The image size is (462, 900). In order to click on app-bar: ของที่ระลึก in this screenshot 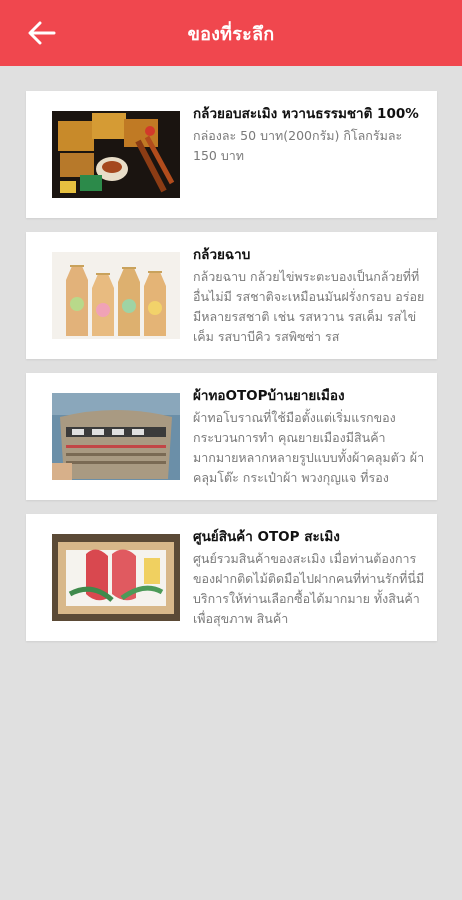, I will do `click(231, 33)`.